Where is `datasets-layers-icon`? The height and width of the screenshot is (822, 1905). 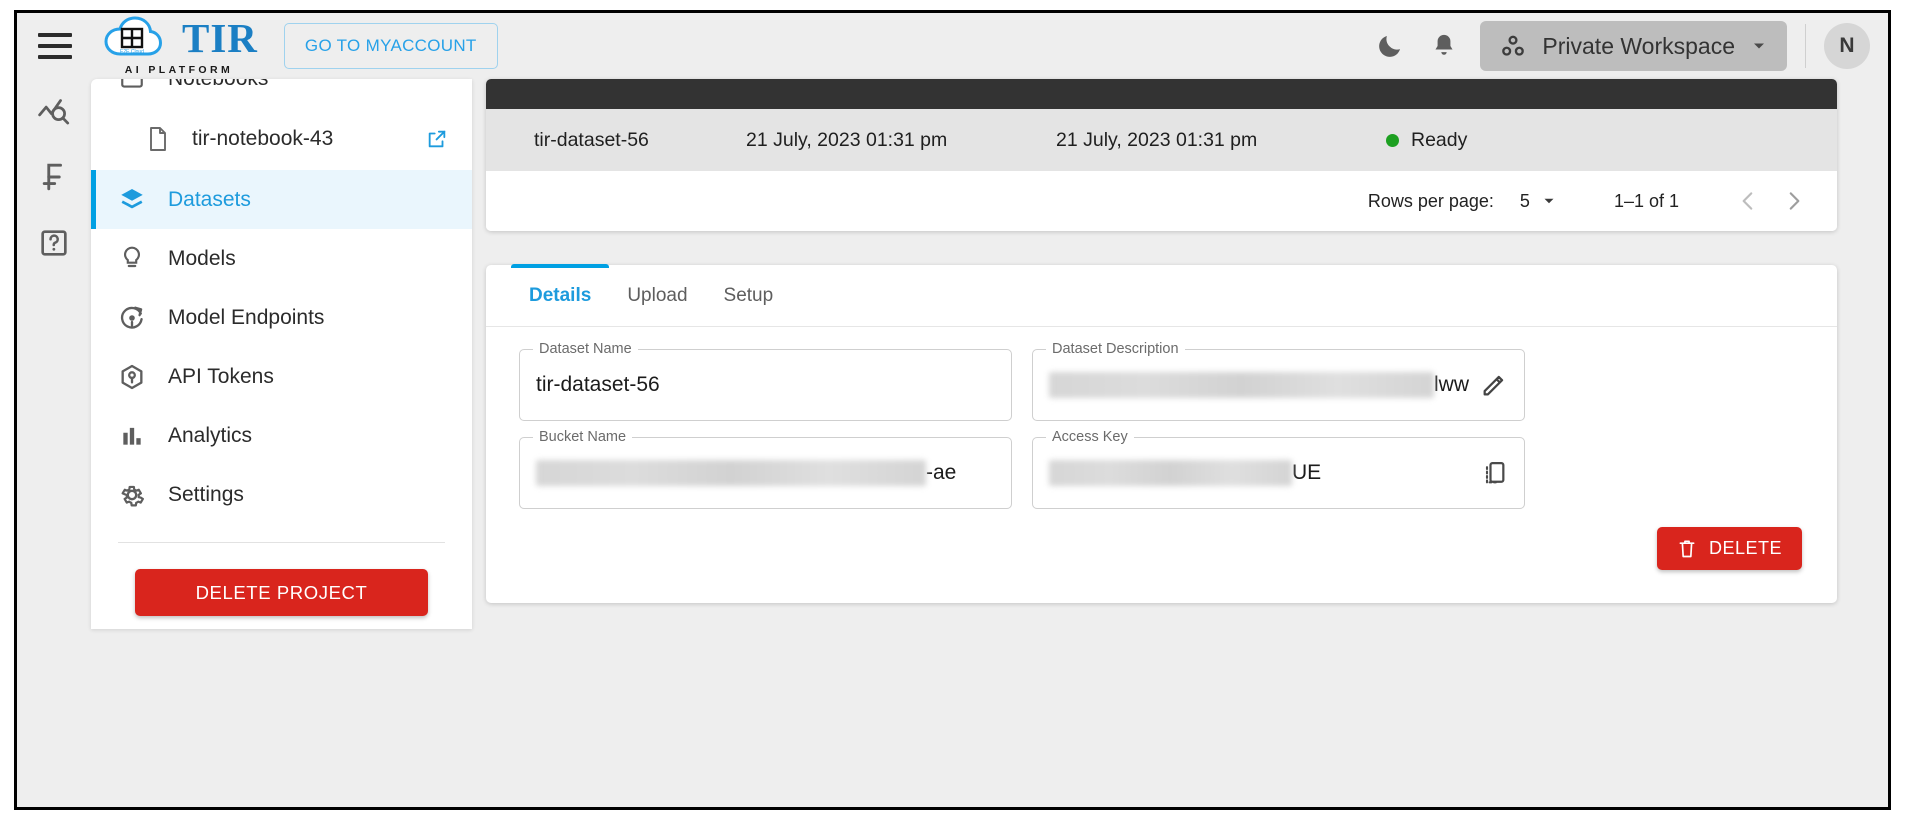 datasets-layers-icon is located at coordinates (132, 200).